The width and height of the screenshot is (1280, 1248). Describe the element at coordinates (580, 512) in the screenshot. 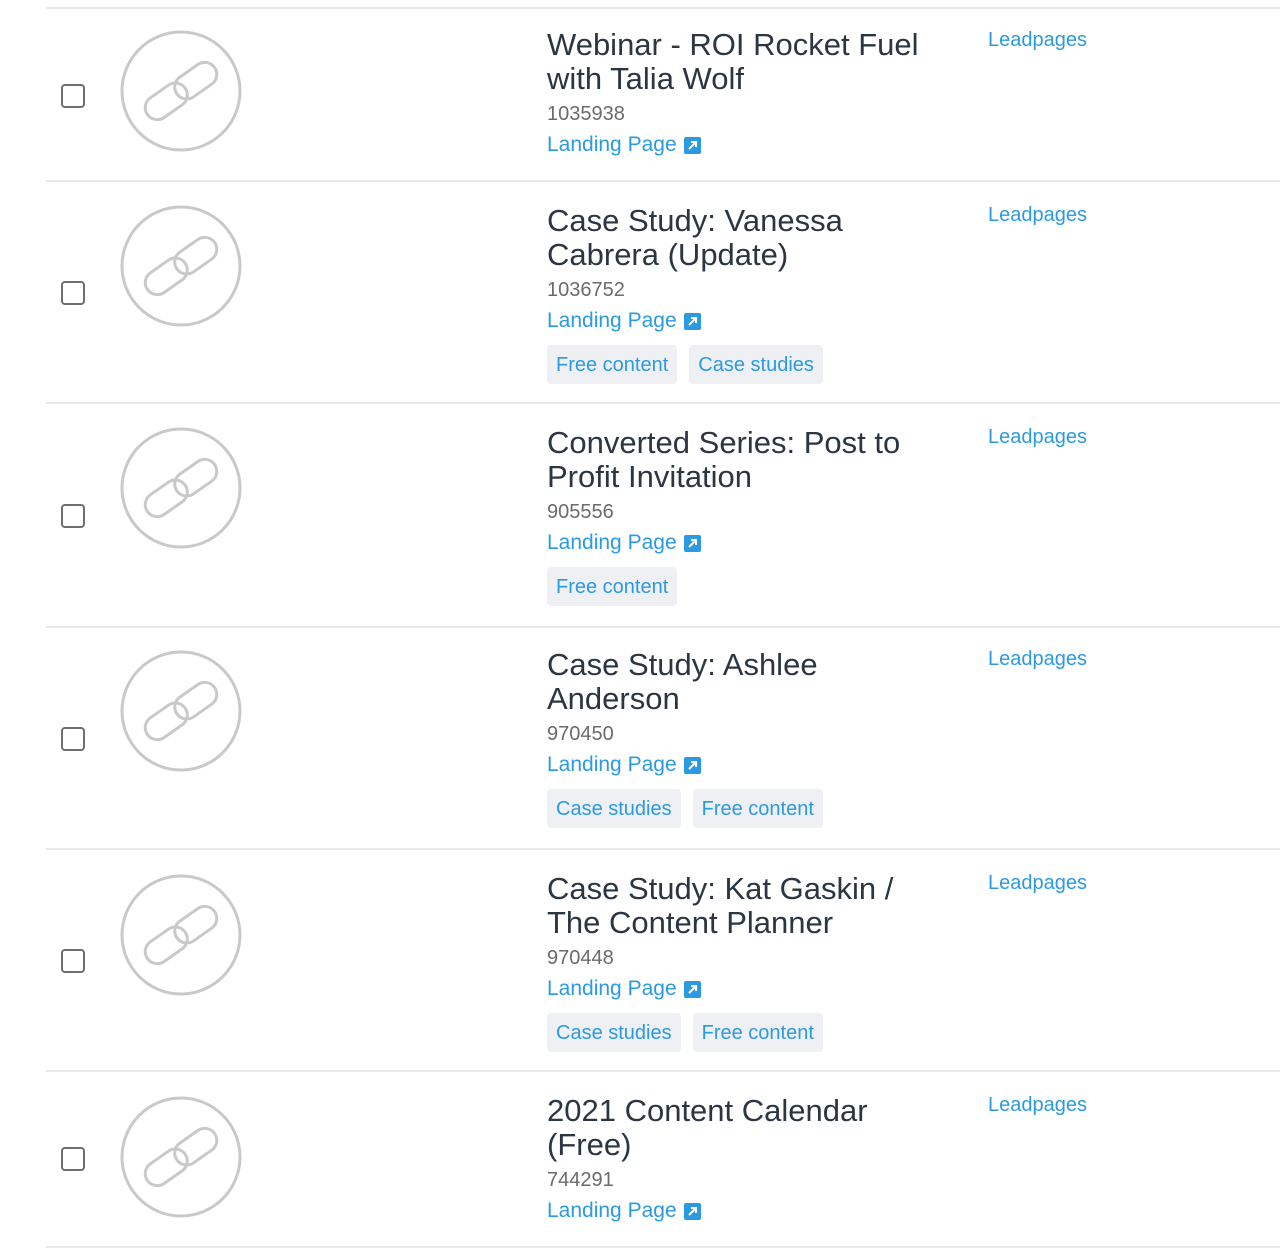

I see `page-id: 905556` at that location.